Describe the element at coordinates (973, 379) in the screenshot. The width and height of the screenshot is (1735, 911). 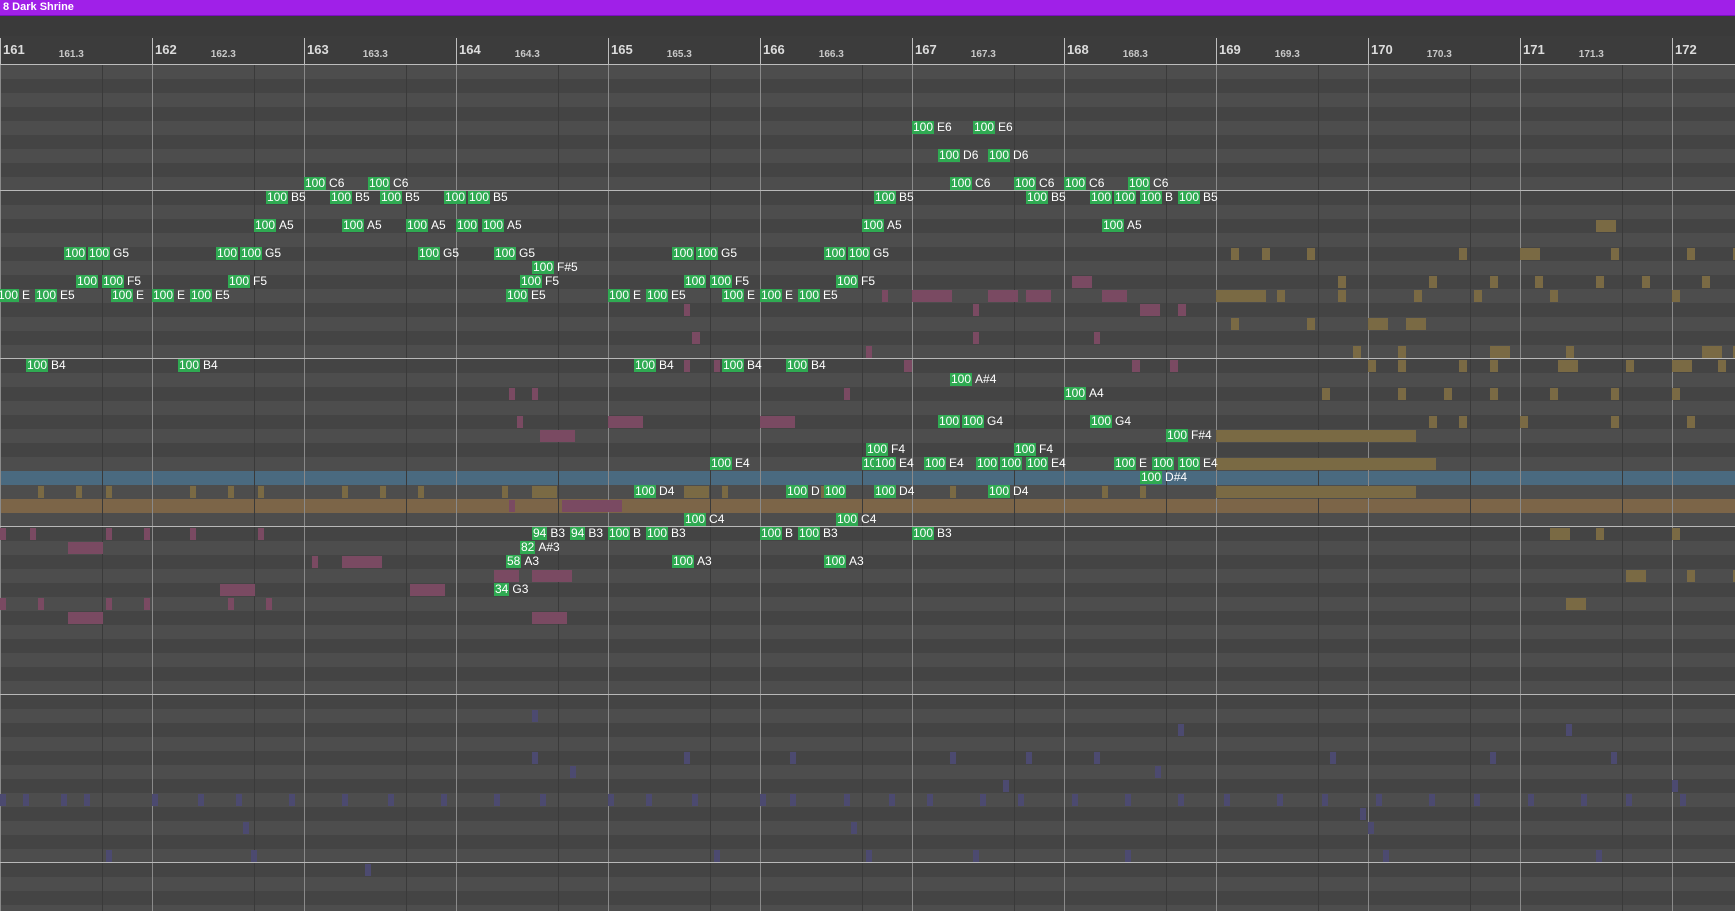
I see `midi-note: 100 A#4` at that location.